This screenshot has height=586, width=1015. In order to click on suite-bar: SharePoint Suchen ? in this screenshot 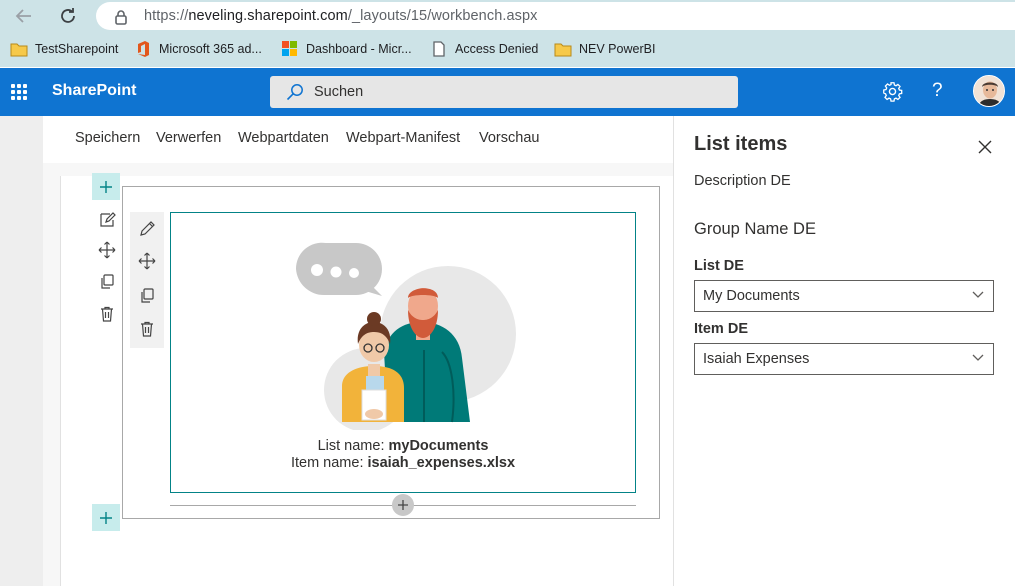, I will do `click(507, 92)`.